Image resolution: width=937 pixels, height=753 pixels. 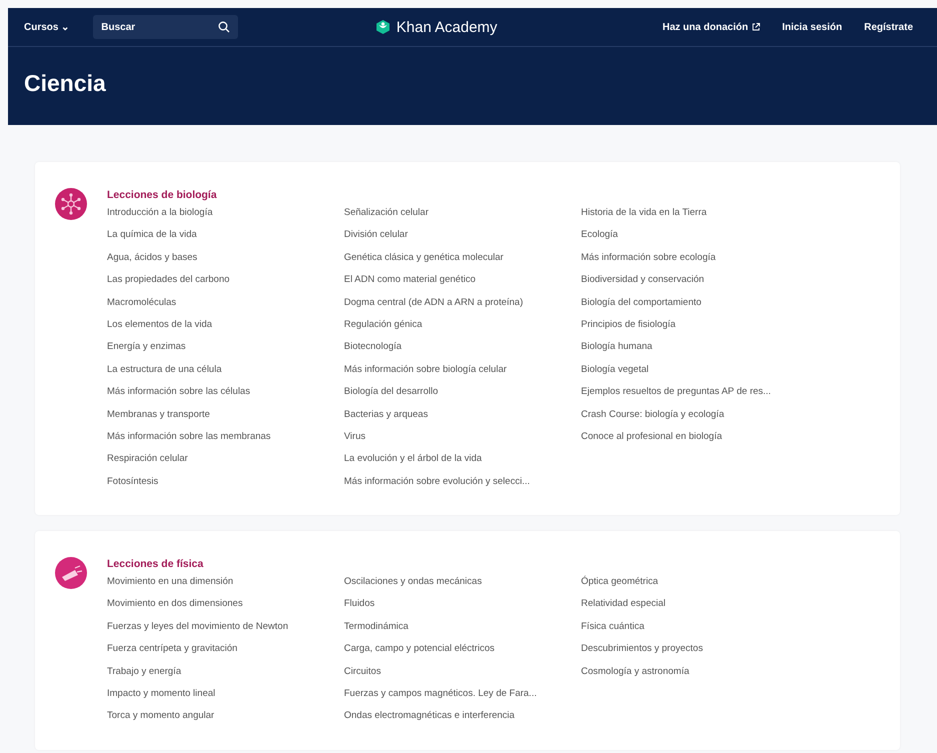 What do you see at coordinates (462, 417) in the screenshot?
I see `lesson-link: Bacterias y arqueas` at bounding box center [462, 417].